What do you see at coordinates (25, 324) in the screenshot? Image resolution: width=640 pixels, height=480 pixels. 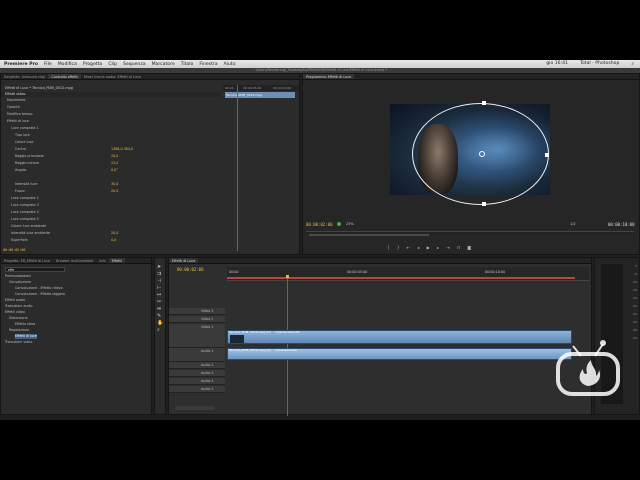 I see `effects-tree-item: Effetto sfera` at bounding box center [25, 324].